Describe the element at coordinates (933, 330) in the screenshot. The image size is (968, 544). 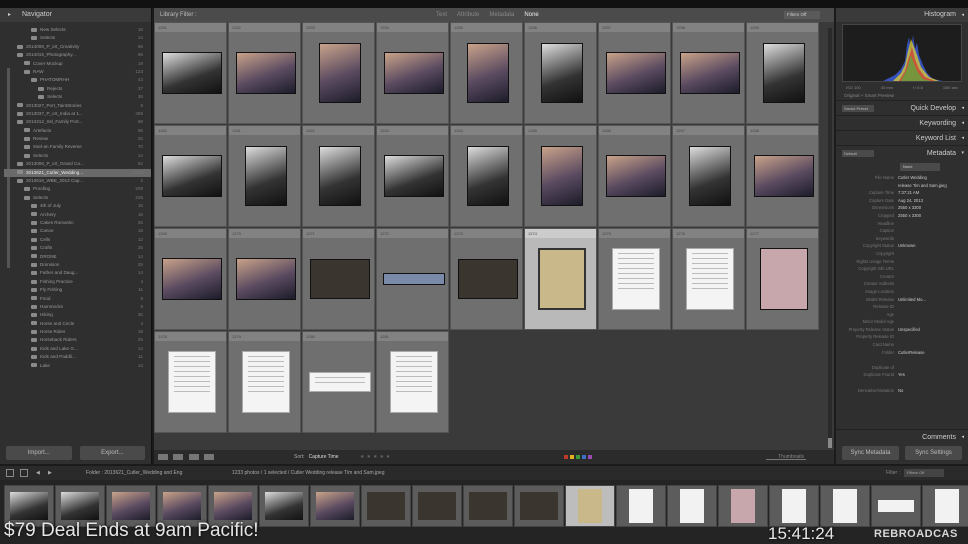
I see `metadata-value: Unspecified` at that location.